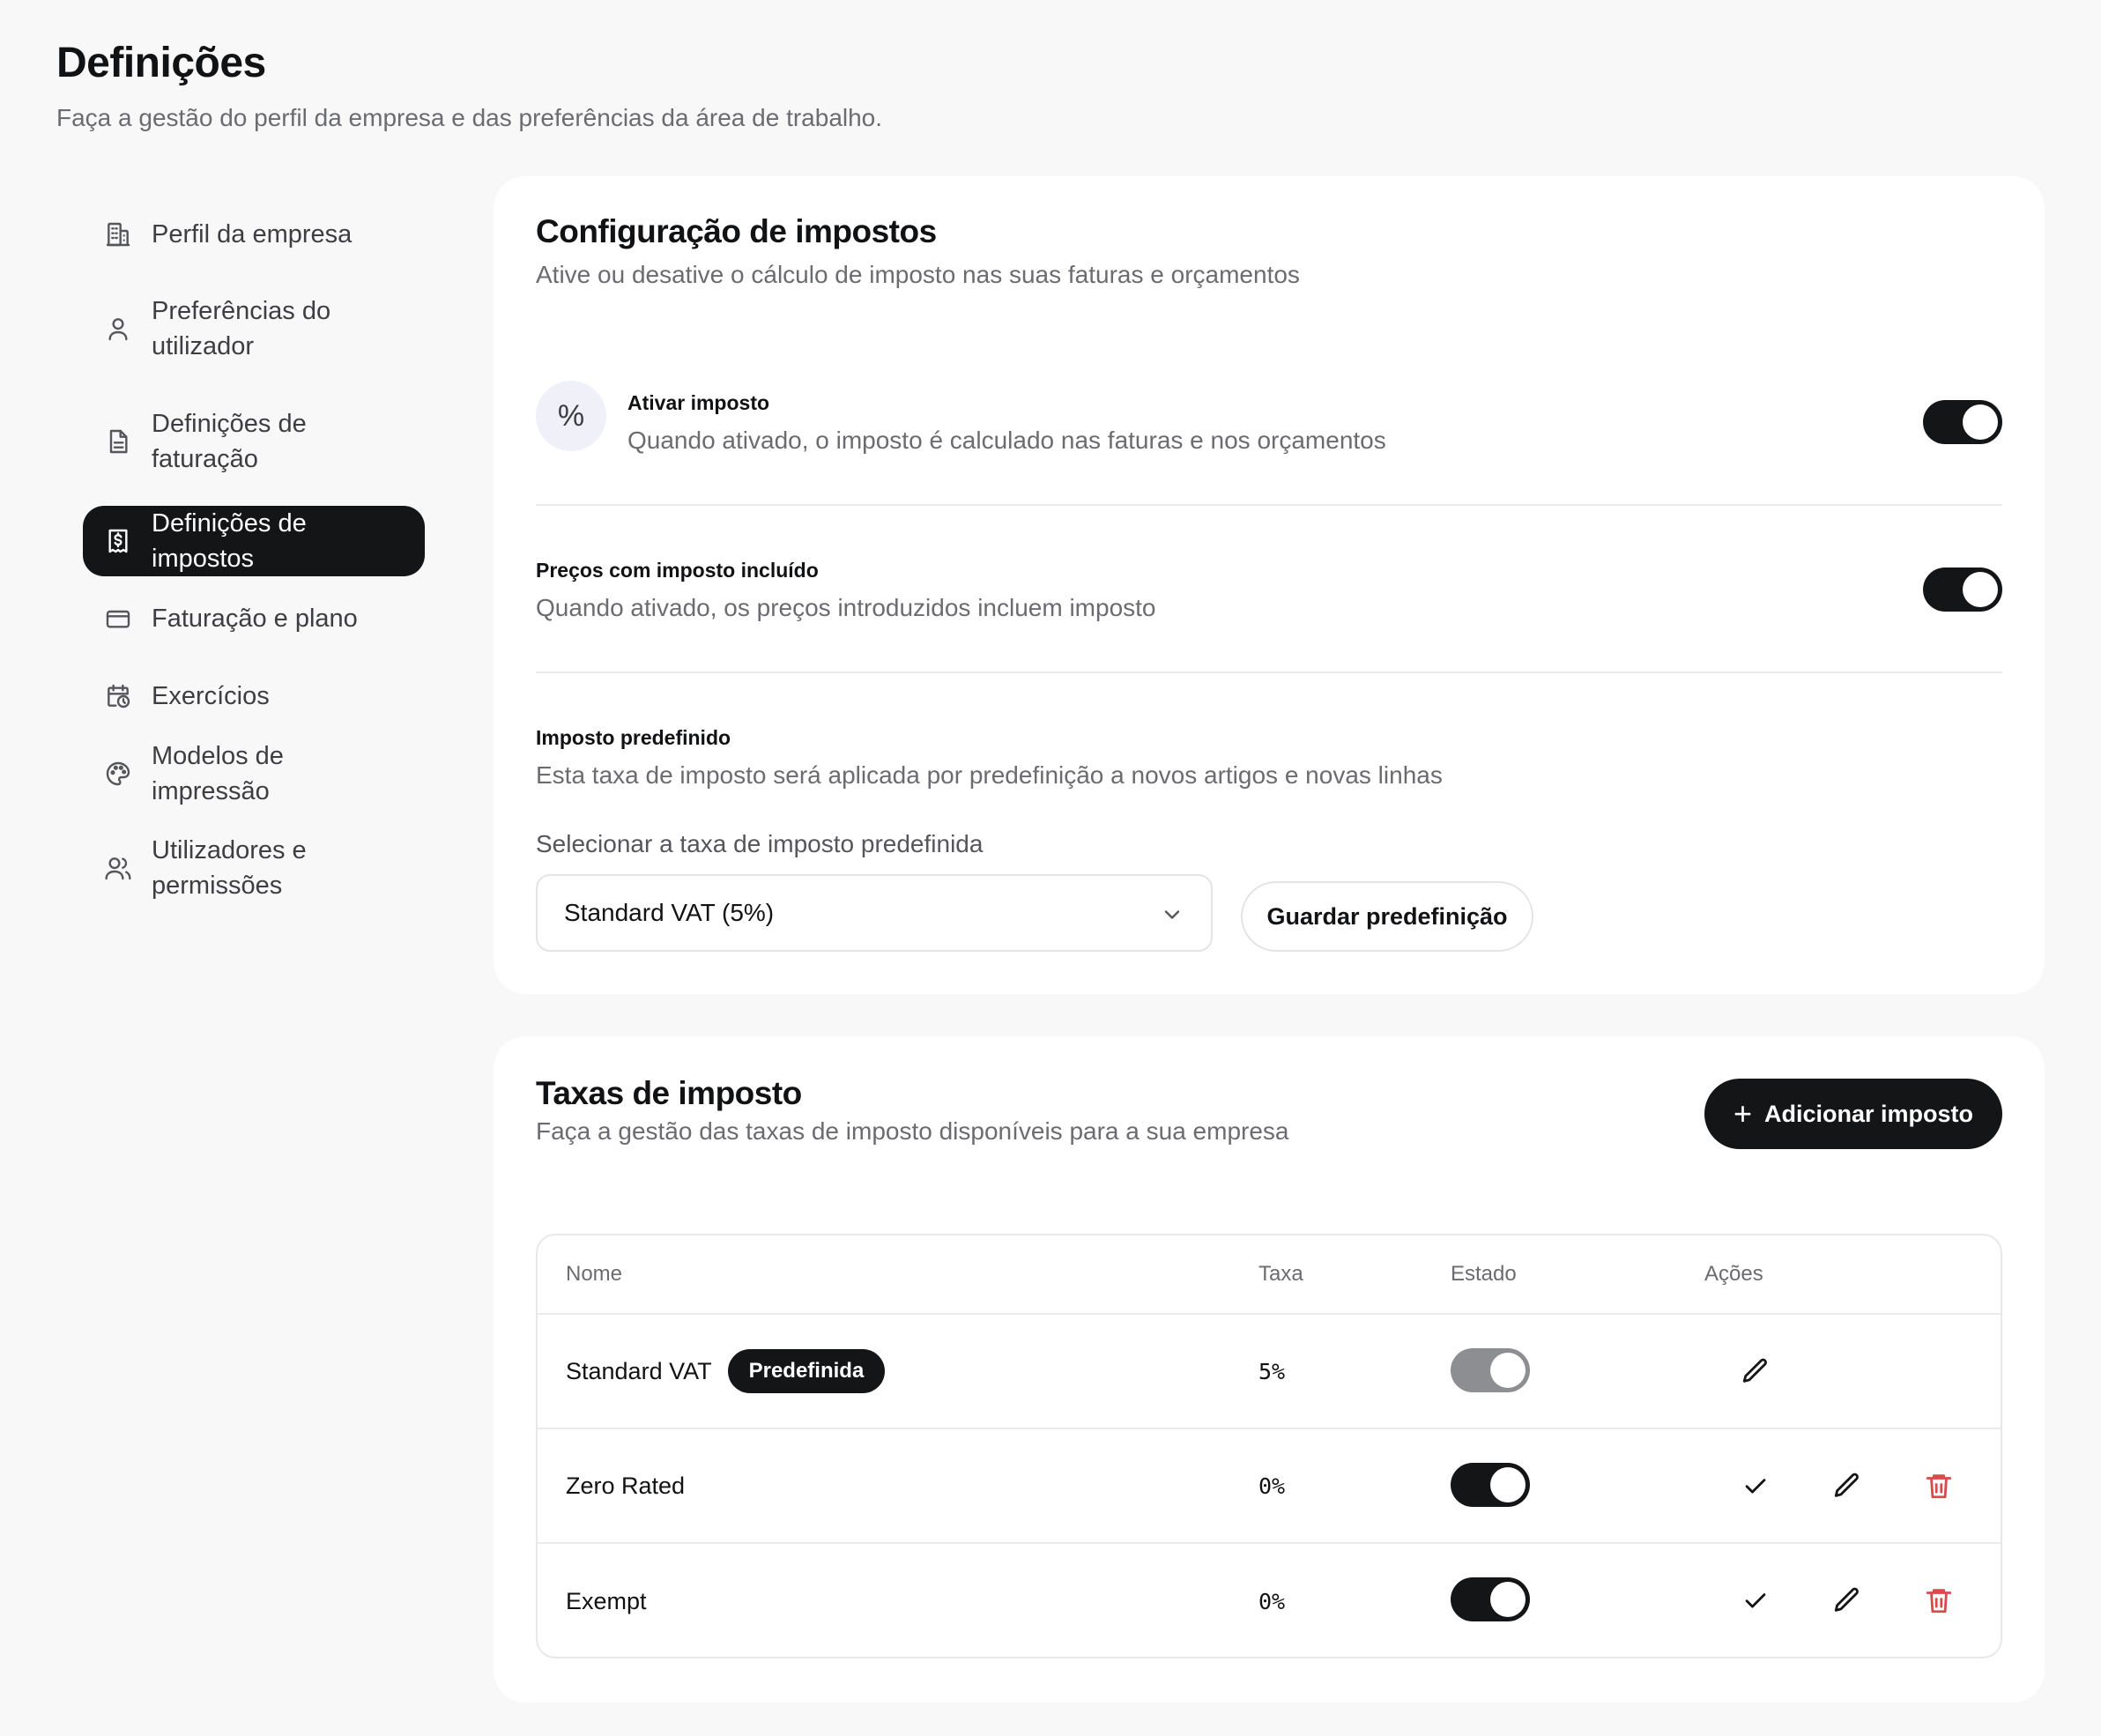 The height and width of the screenshot is (1736, 2101). I want to click on default-badge: Predefinida, so click(806, 1371).